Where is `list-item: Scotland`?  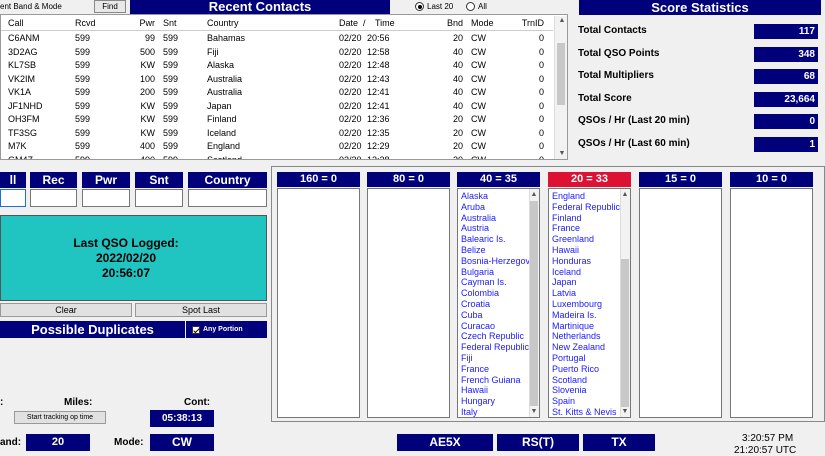
list-item: Scotland is located at coordinates (586, 380).